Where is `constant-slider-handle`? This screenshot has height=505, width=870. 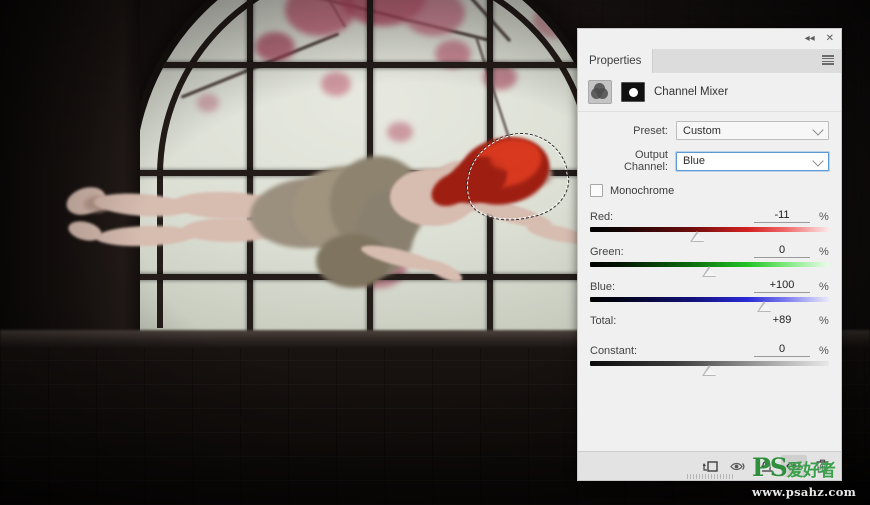 constant-slider-handle is located at coordinates (709, 370).